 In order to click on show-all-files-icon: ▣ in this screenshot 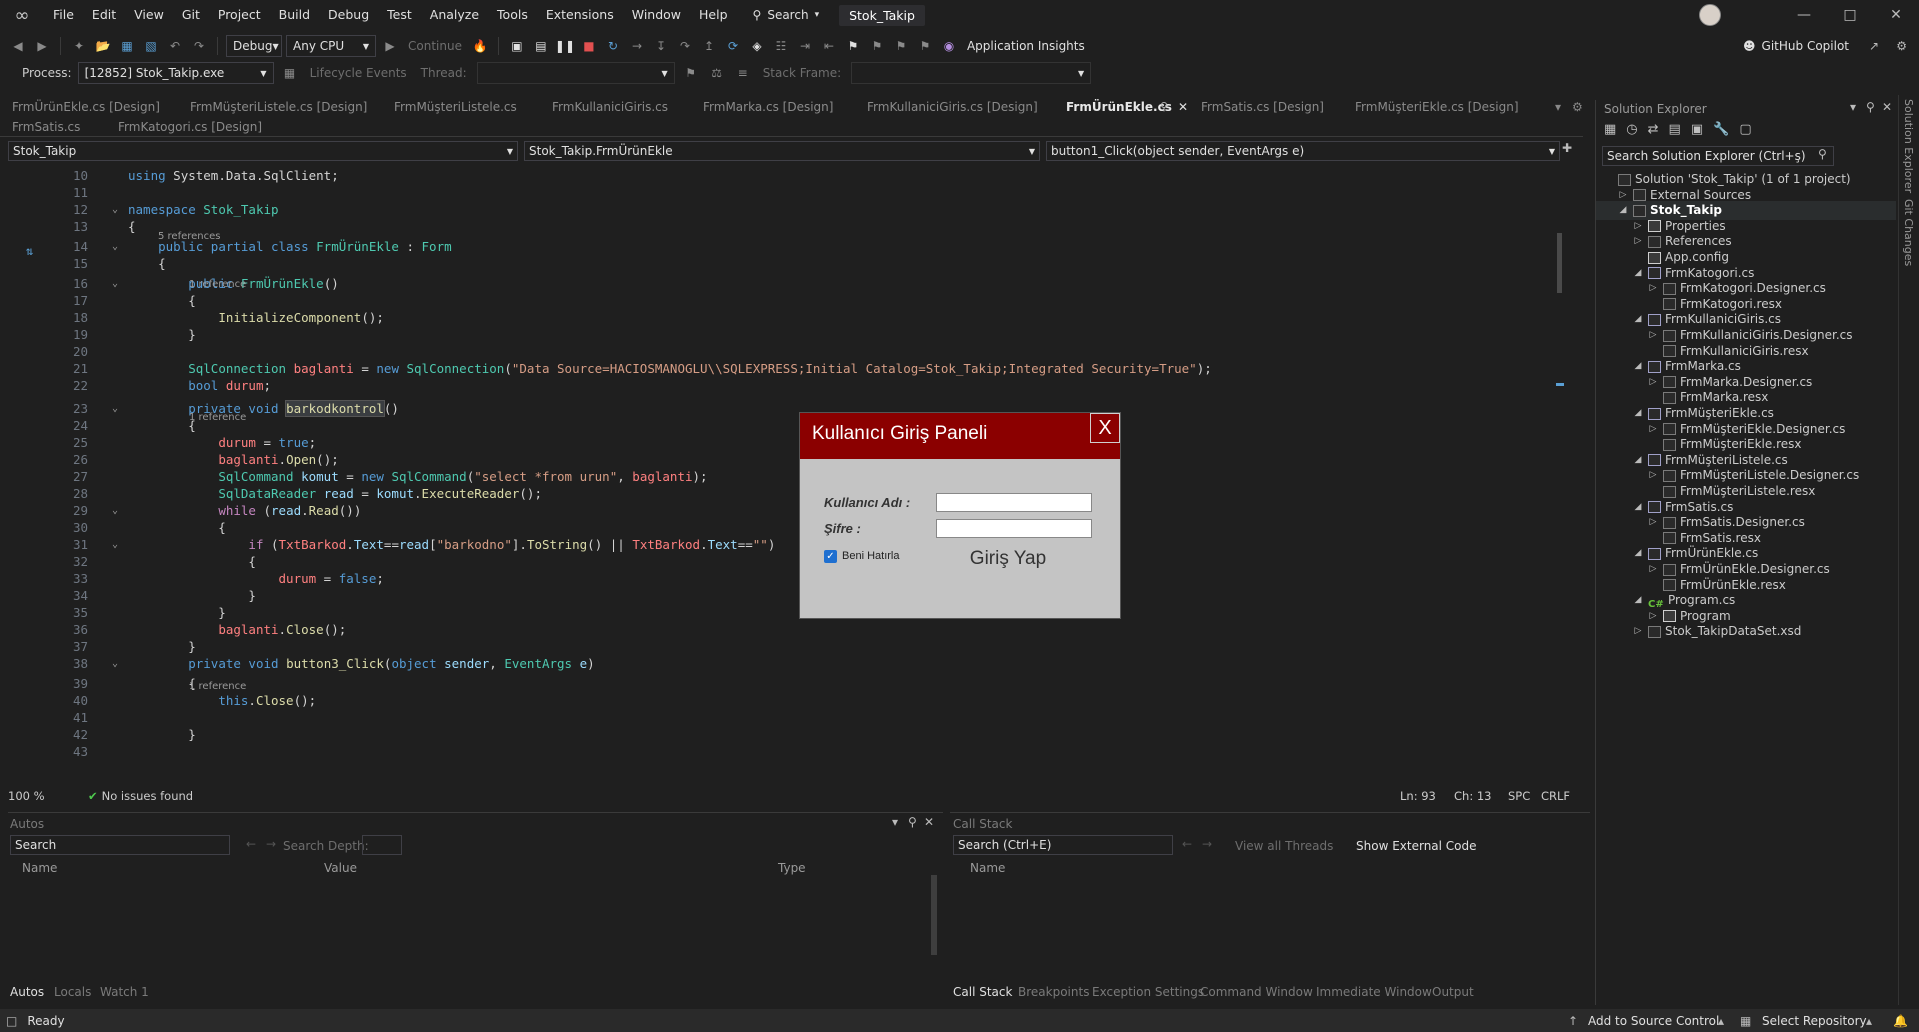, I will do `click(1697, 129)`.